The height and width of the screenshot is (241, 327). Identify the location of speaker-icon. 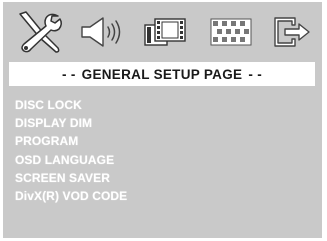
(101, 32).